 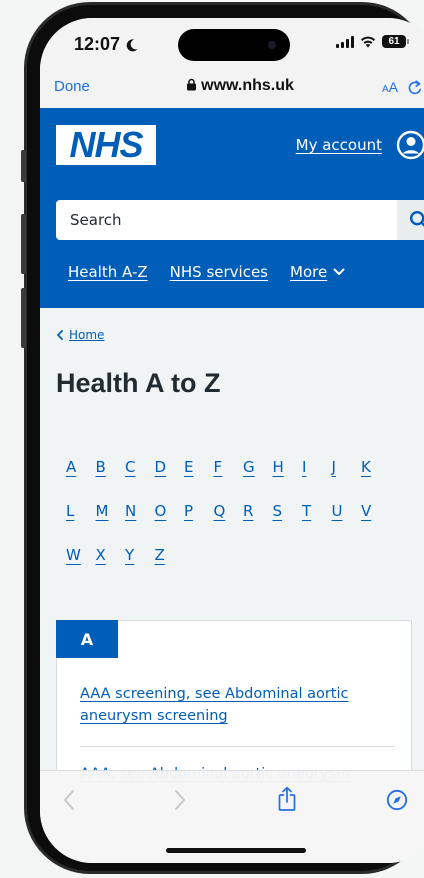 What do you see at coordinates (288, 467) in the screenshot?
I see `az-letter-h: H` at bounding box center [288, 467].